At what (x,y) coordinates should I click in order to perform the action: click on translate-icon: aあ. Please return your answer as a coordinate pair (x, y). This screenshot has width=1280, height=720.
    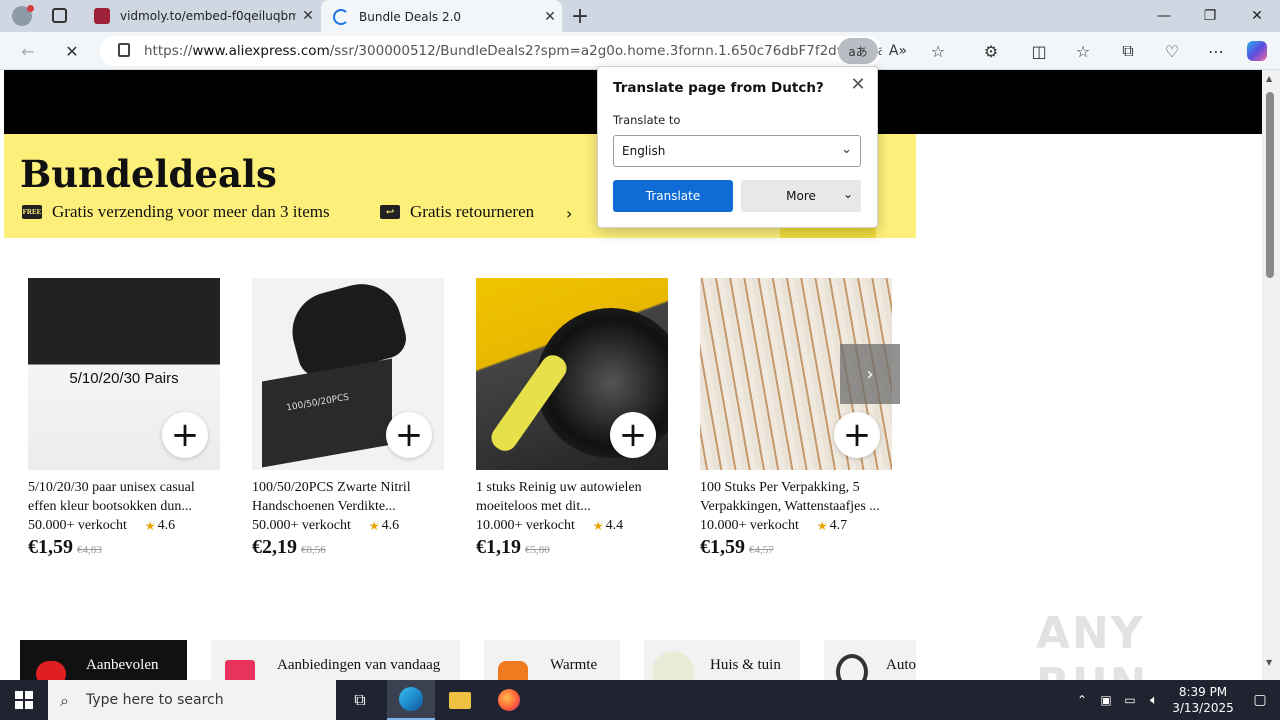
    Looking at the image, I should click on (858, 51).